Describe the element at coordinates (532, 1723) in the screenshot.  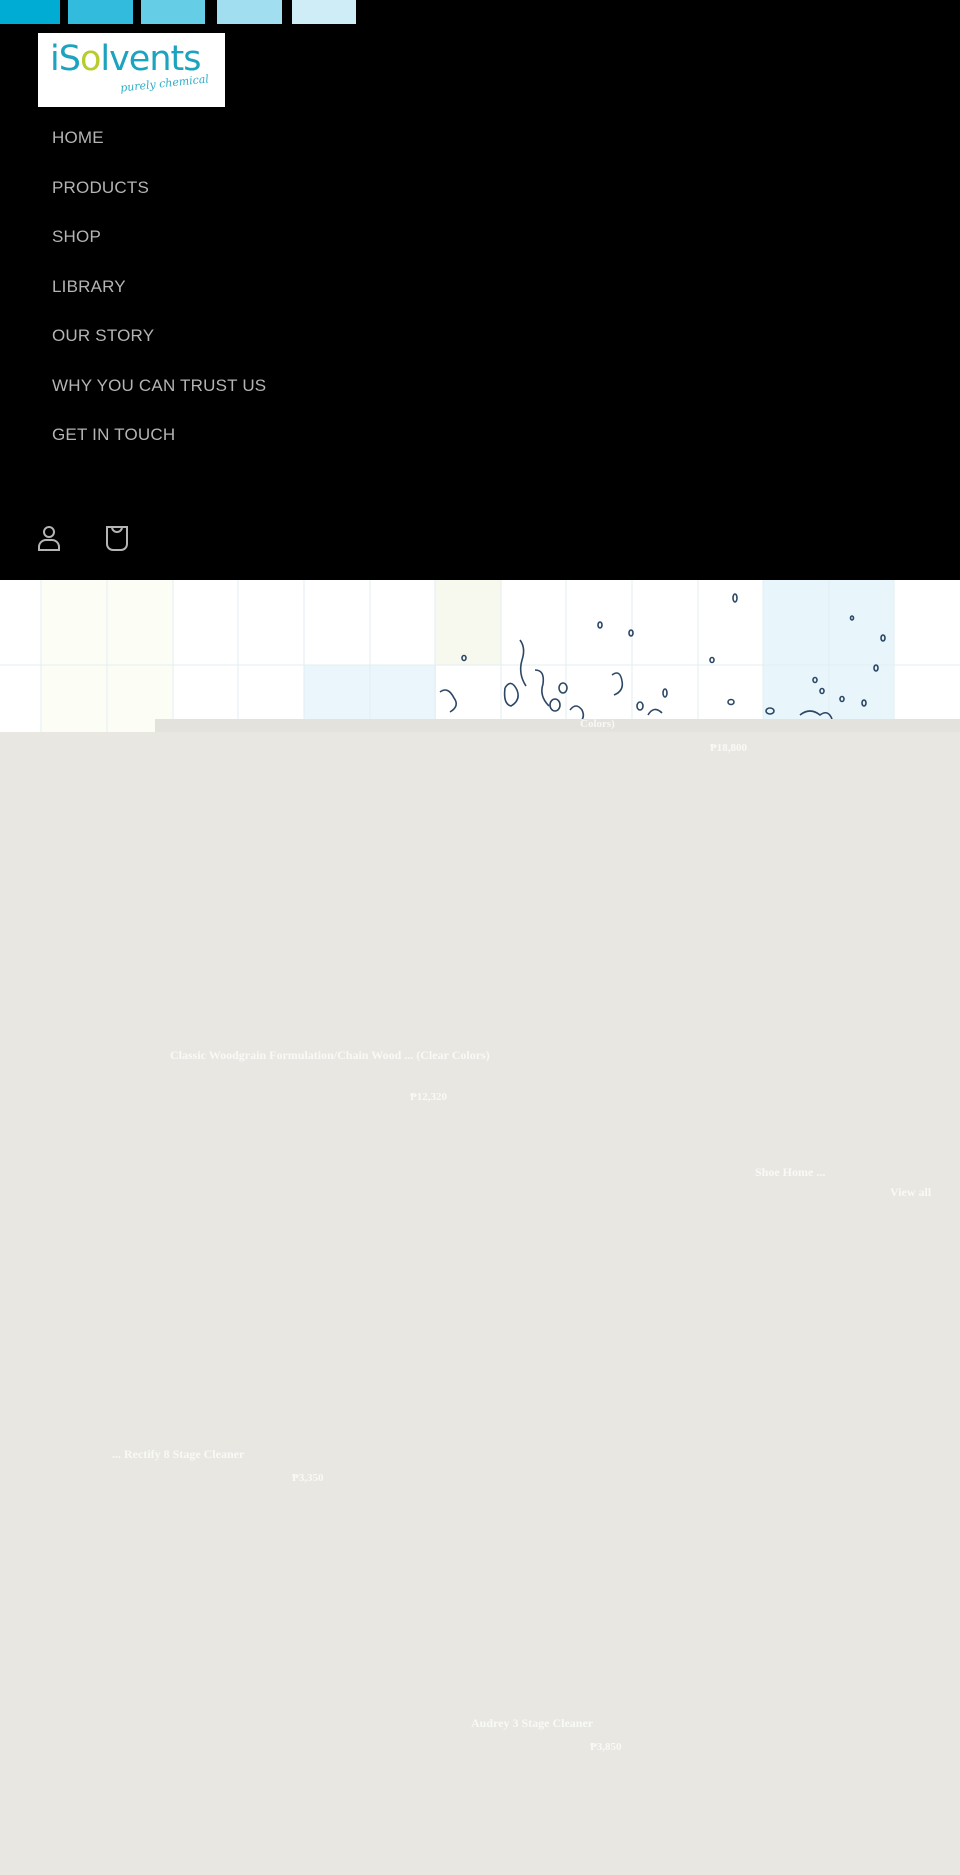
I see `product-4-title: Audrey 3 Stage Cleaner` at that location.